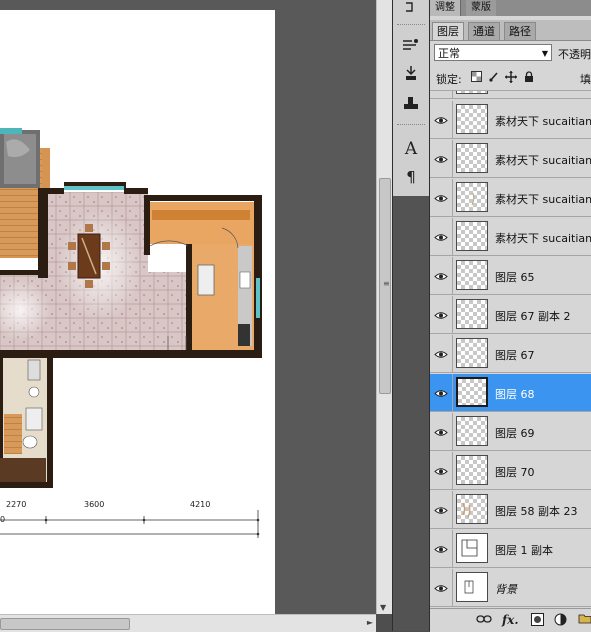 The width and height of the screenshot is (591, 632). I want to click on scroll-grip-icon: ≡, so click(386, 283).